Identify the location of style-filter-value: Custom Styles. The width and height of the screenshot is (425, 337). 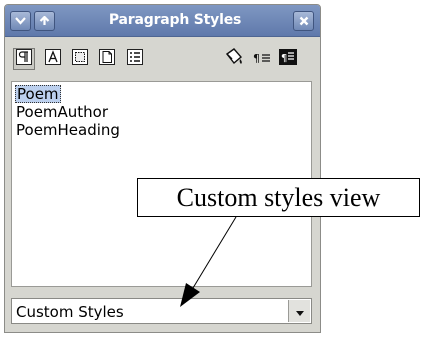
(70, 312).